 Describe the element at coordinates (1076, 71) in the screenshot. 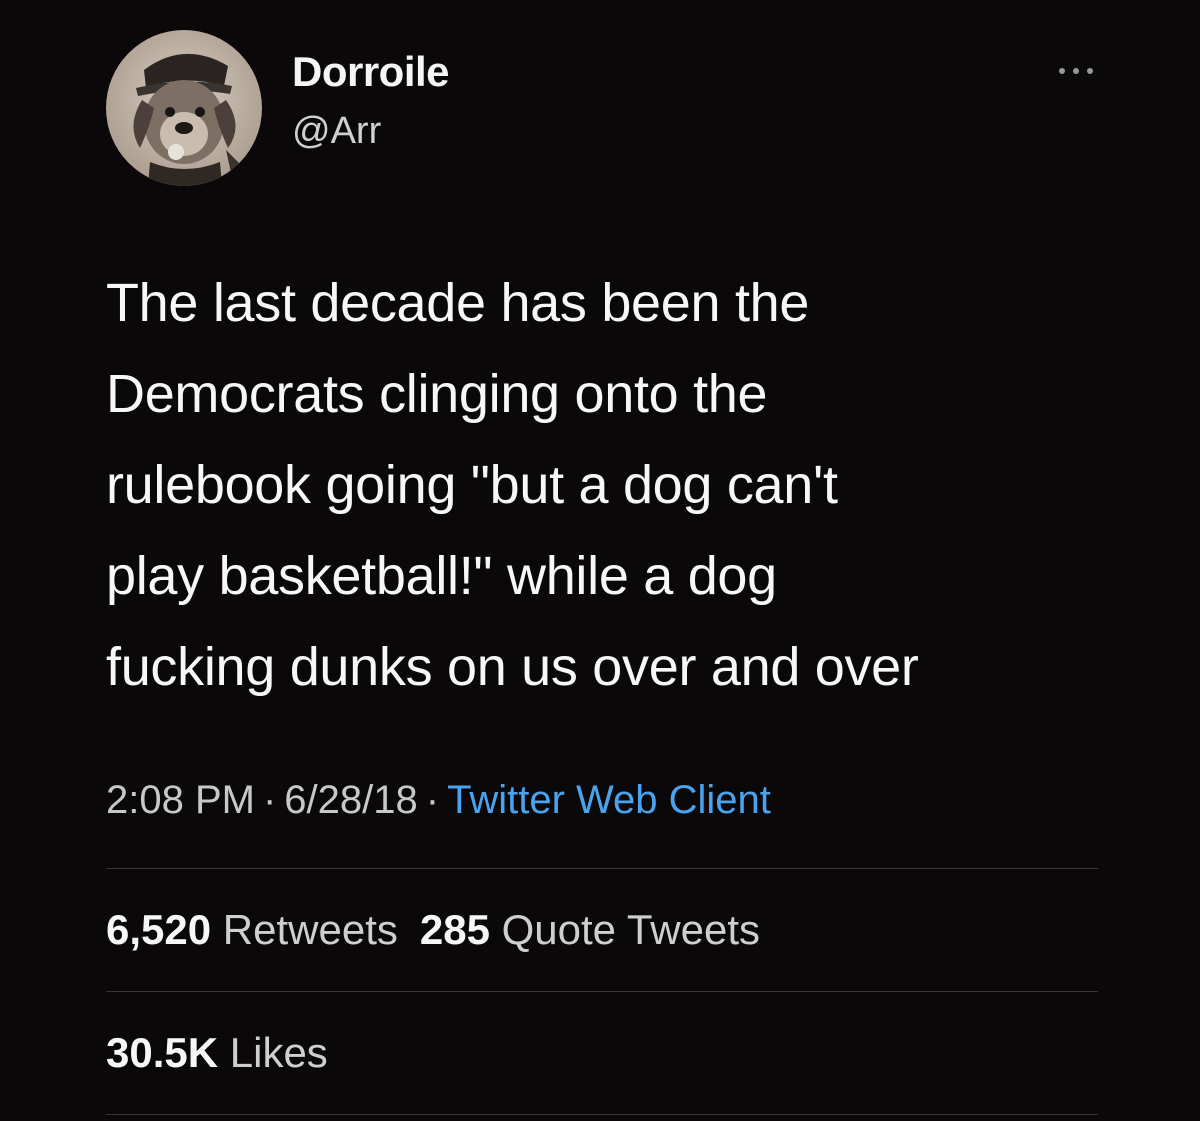

I see `more-options-icon` at that location.